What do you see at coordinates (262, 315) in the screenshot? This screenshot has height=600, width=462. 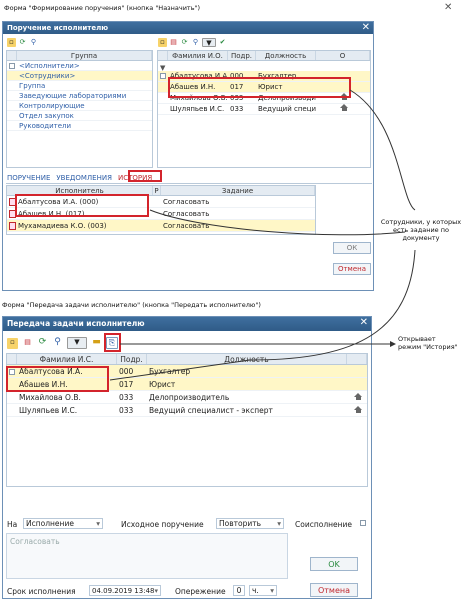 I see `arrow-staff-bottom` at bounding box center [262, 315].